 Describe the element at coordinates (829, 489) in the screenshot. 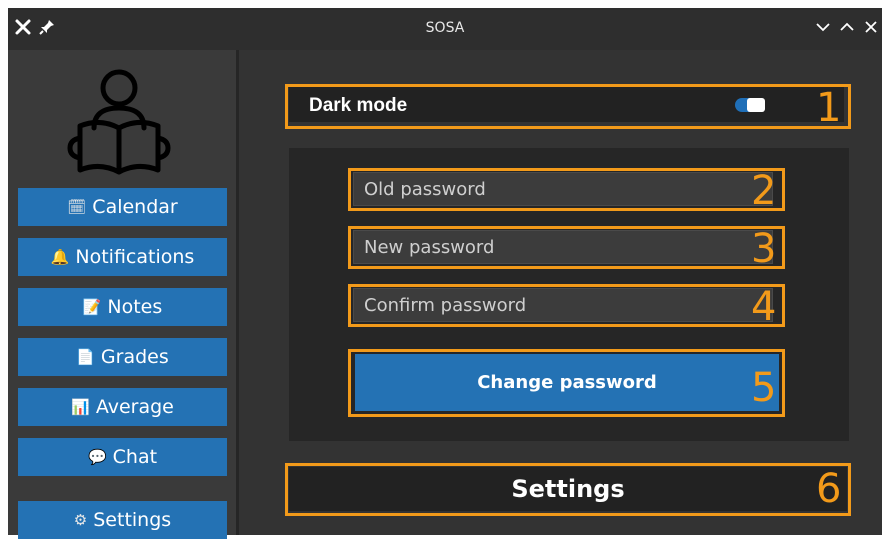

I see `annotation-number: 6` at that location.